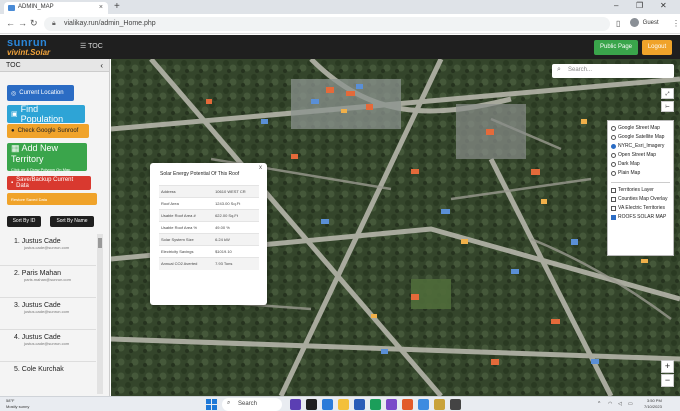  I want to click on store-icon, so click(391, 404).